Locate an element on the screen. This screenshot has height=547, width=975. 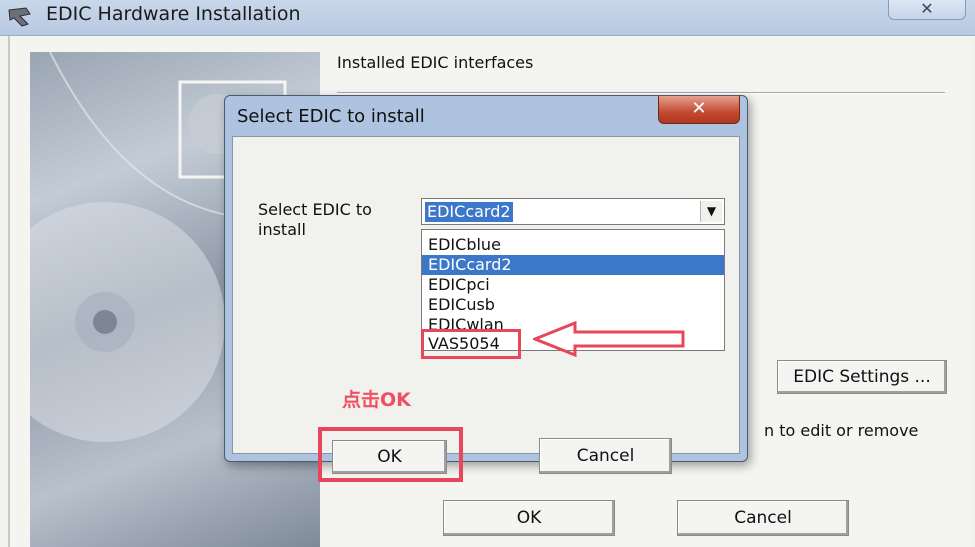
main-cancel-button: Cancel is located at coordinates (763, 518).